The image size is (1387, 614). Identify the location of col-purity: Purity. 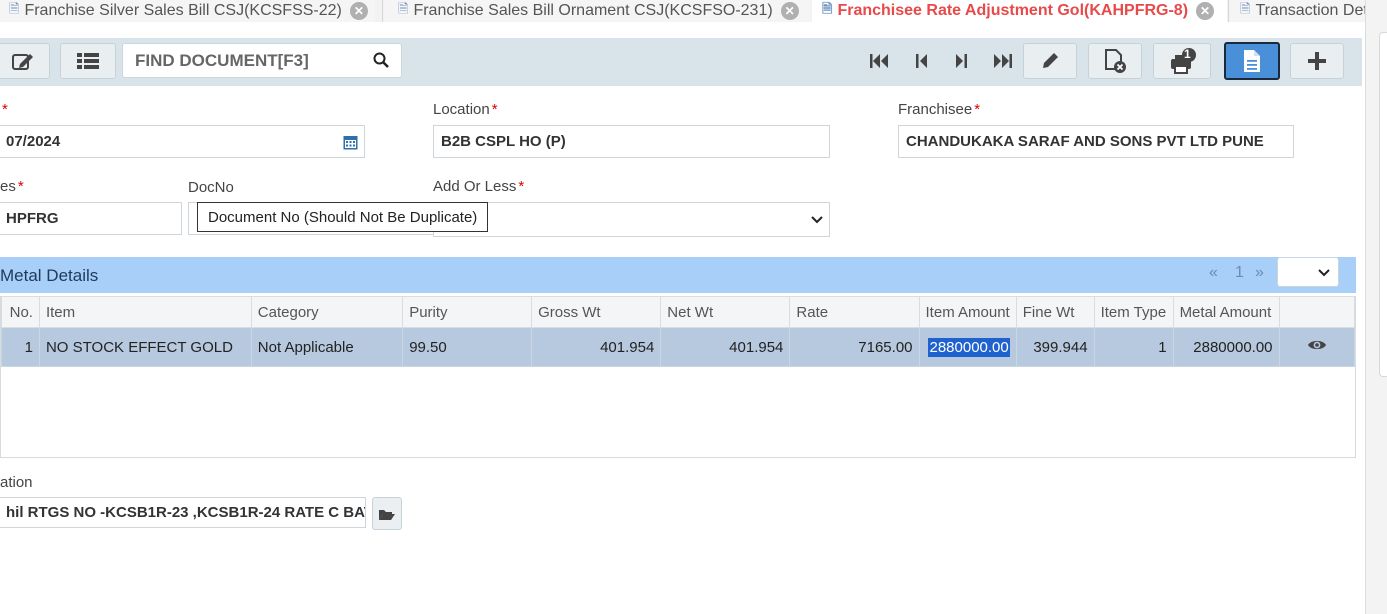
(467, 312).